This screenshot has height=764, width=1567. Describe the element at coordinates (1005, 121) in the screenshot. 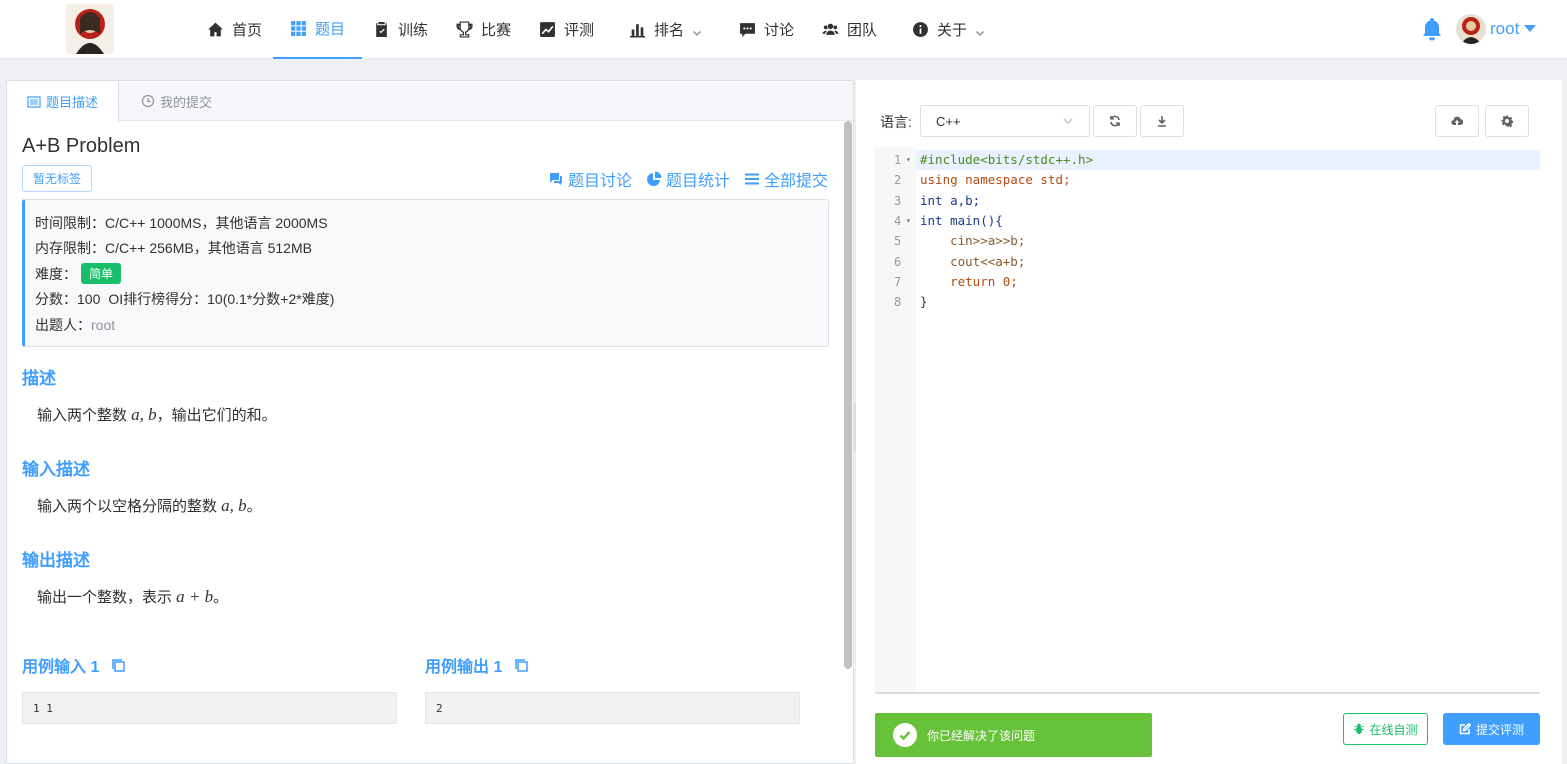

I see `language-select: C++` at that location.